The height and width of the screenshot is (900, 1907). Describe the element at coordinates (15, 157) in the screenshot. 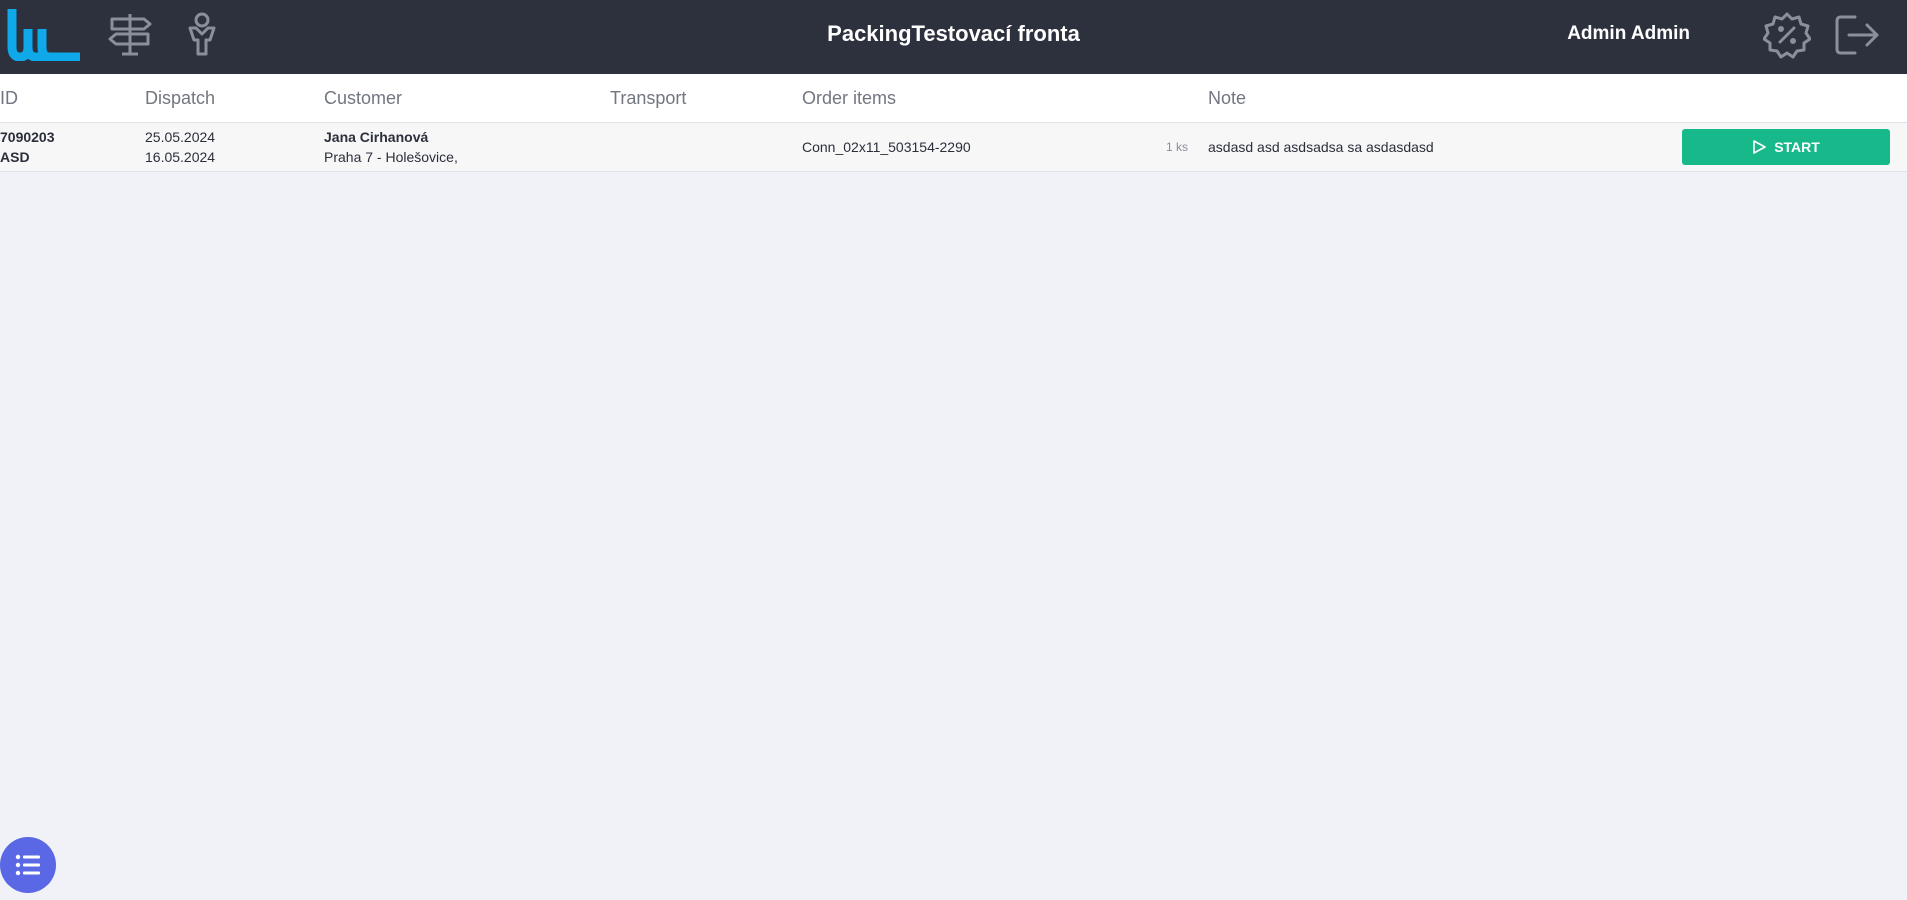

I see `order-code: ASD` at that location.